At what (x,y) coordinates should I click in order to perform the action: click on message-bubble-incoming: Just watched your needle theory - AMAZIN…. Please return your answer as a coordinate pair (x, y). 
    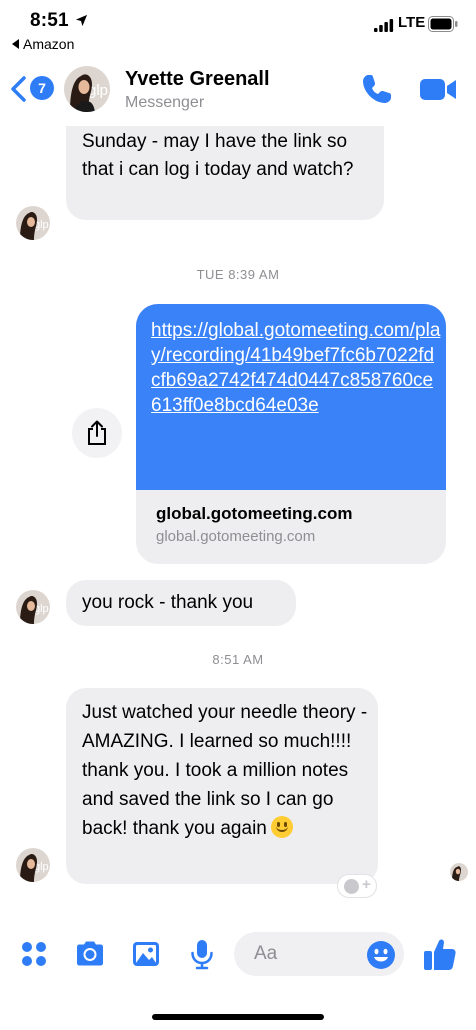
    Looking at the image, I should click on (222, 786).